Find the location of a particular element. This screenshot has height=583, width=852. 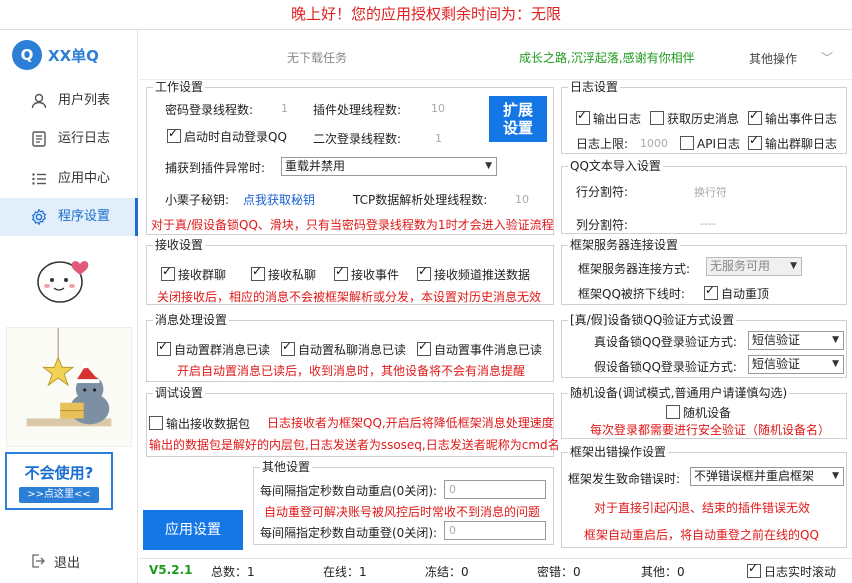

import-settings-group: QQ文本导入设置 行分割符: 换行符 列分割符: ---- is located at coordinates (704, 196).